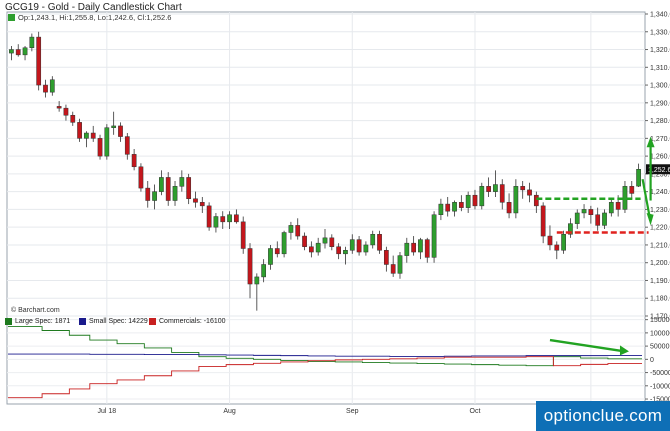 The width and height of the screenshot is (670, 431). Describe the element at coordinates (660, 386) in the screenshot. I see `cot-y-tick-label: -100000` at that location.